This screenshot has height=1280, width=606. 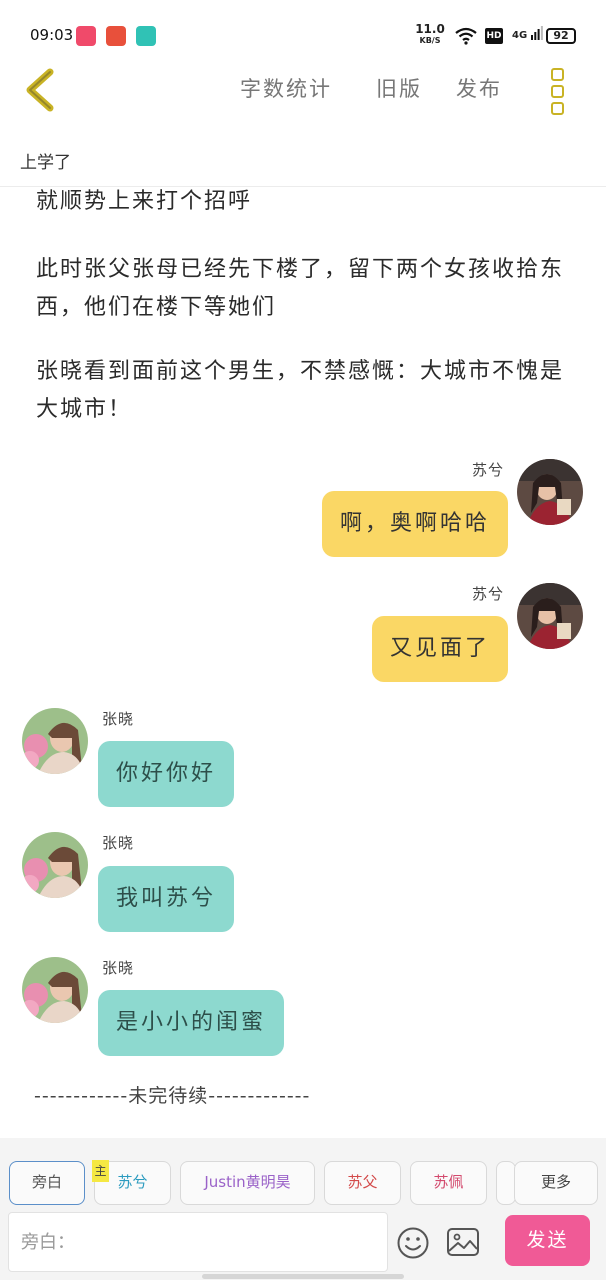 What do you see at coordinates (86, 36) in the screenshot?
I see `app-notification-icon` at bounding box center [86, 36].